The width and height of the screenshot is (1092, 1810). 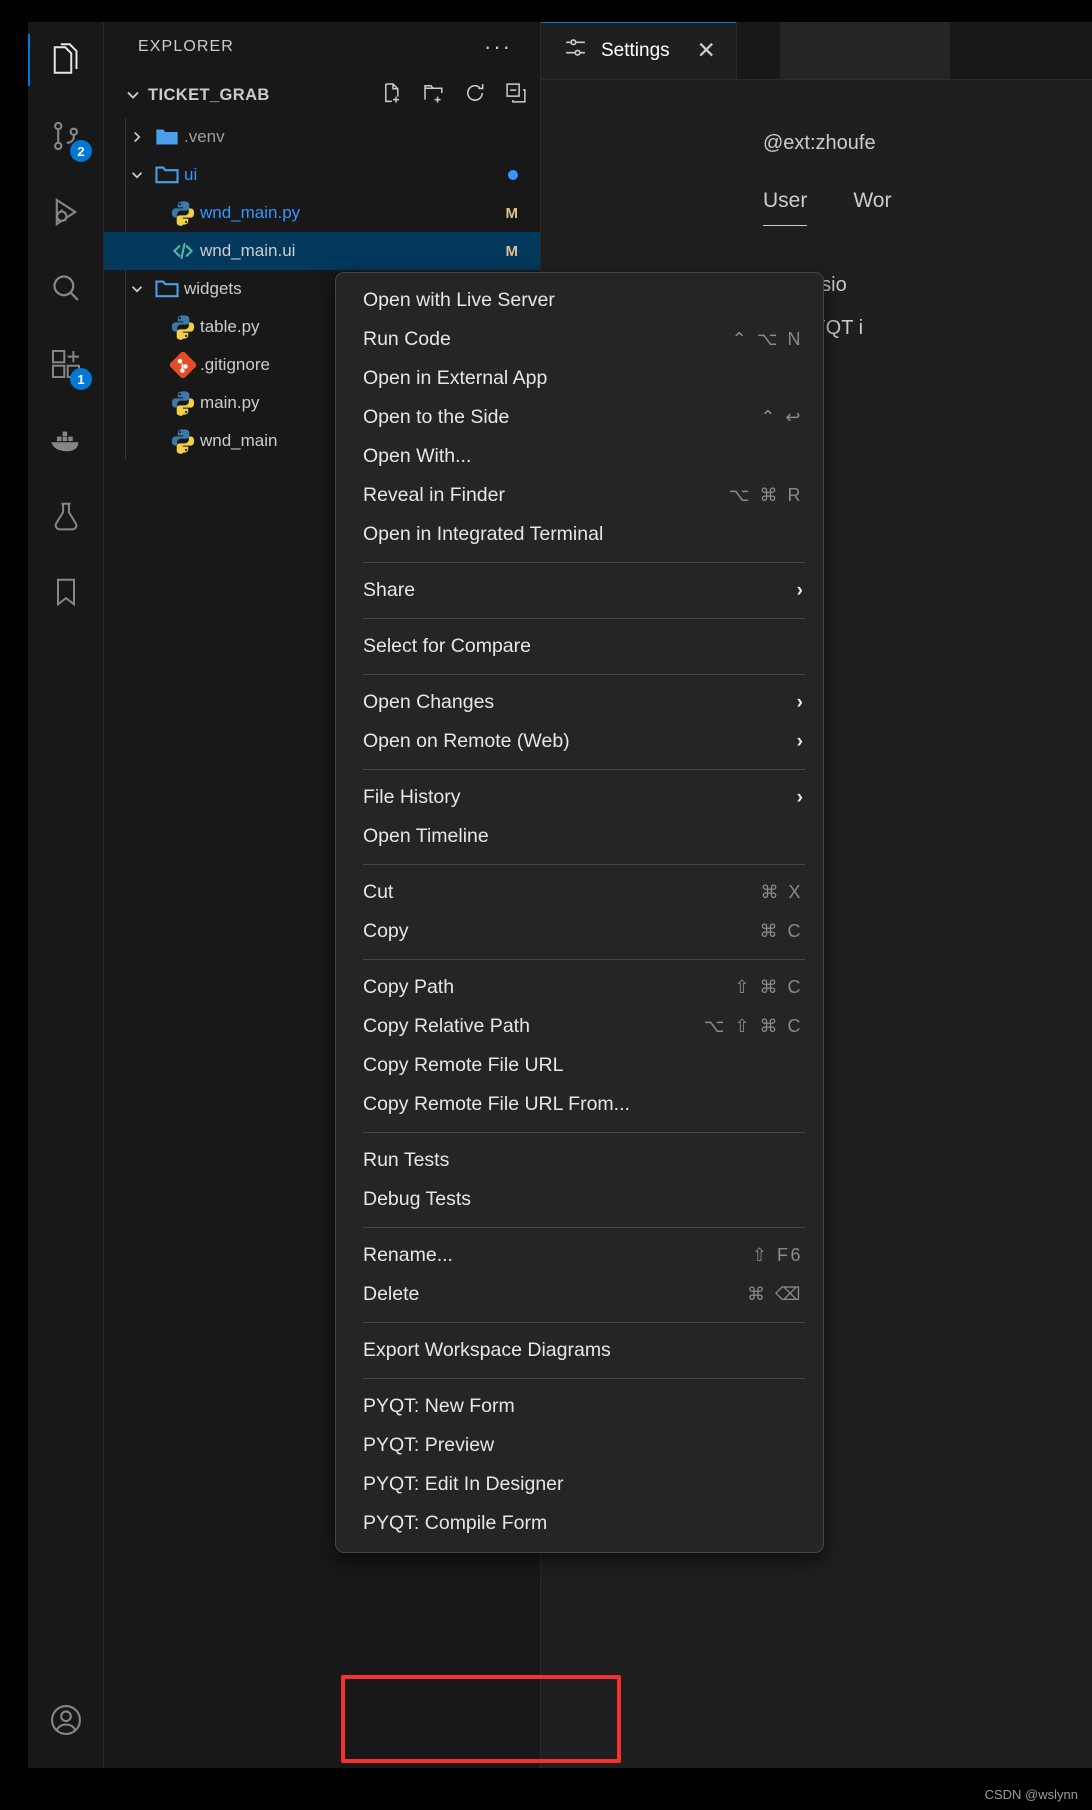 I want to click on collapse-all-icon, so click(x=516, y=95).